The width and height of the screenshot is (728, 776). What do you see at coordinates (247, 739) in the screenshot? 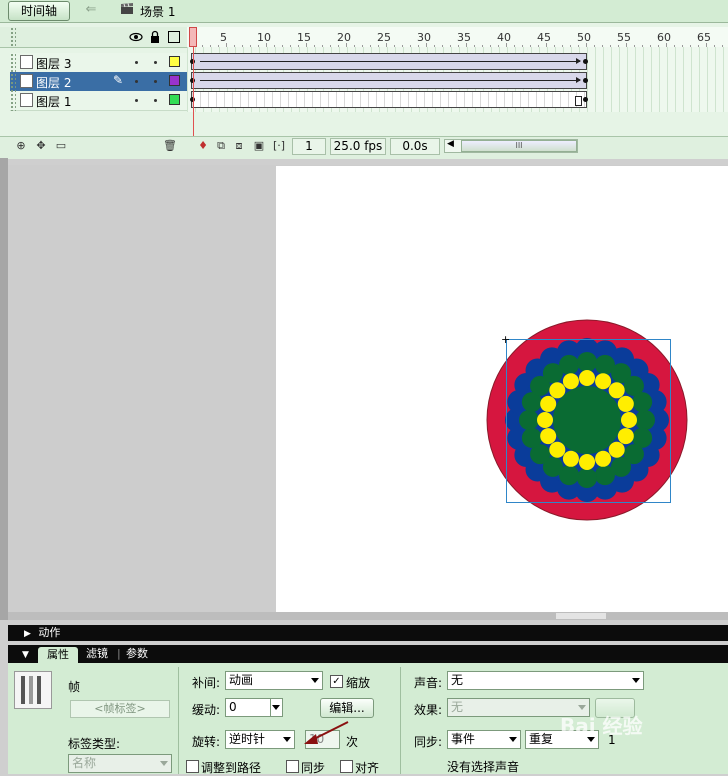
I see `rotate-value: 逆时针` at bounding box center [247, 739].